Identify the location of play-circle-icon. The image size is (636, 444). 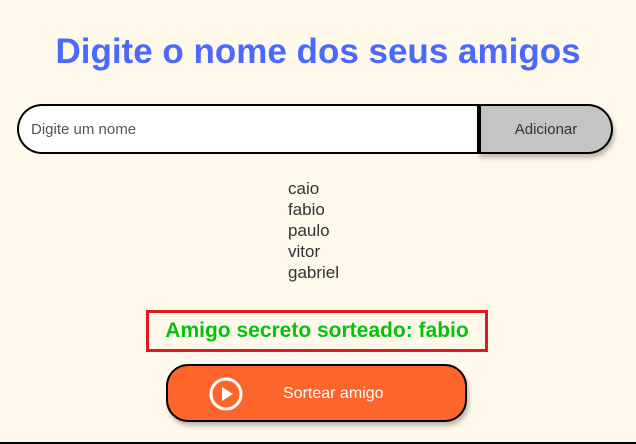
(226, 394).